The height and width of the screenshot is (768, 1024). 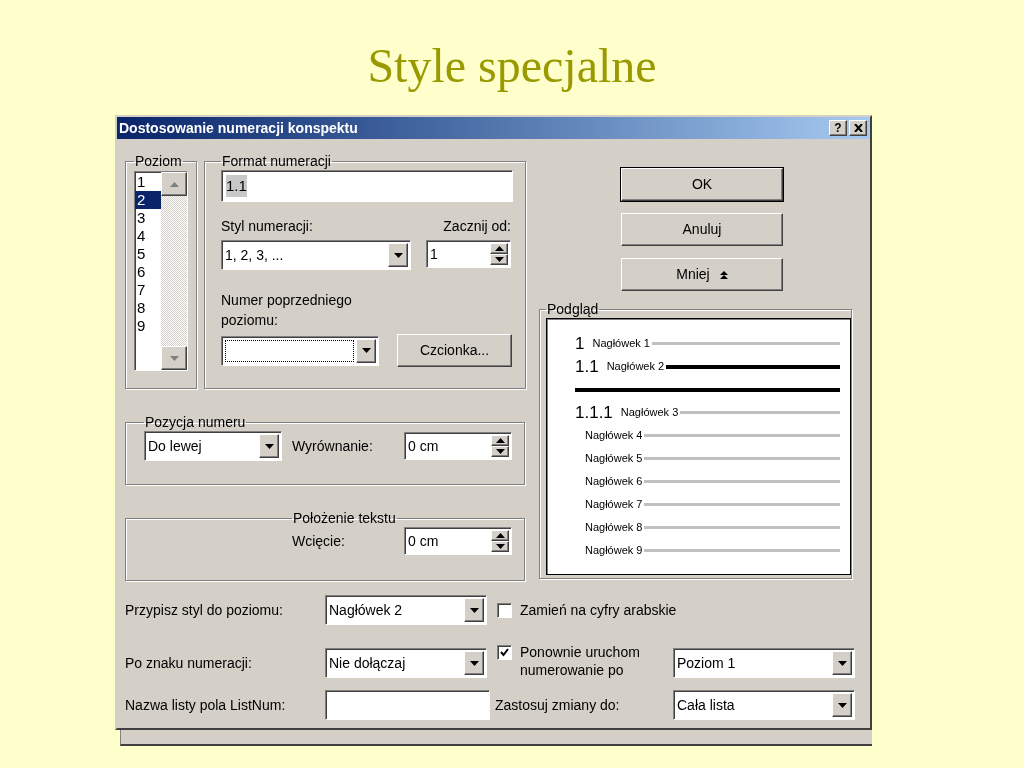 I want to click on dialog-button: Mniej, so click(x=702, y=274).